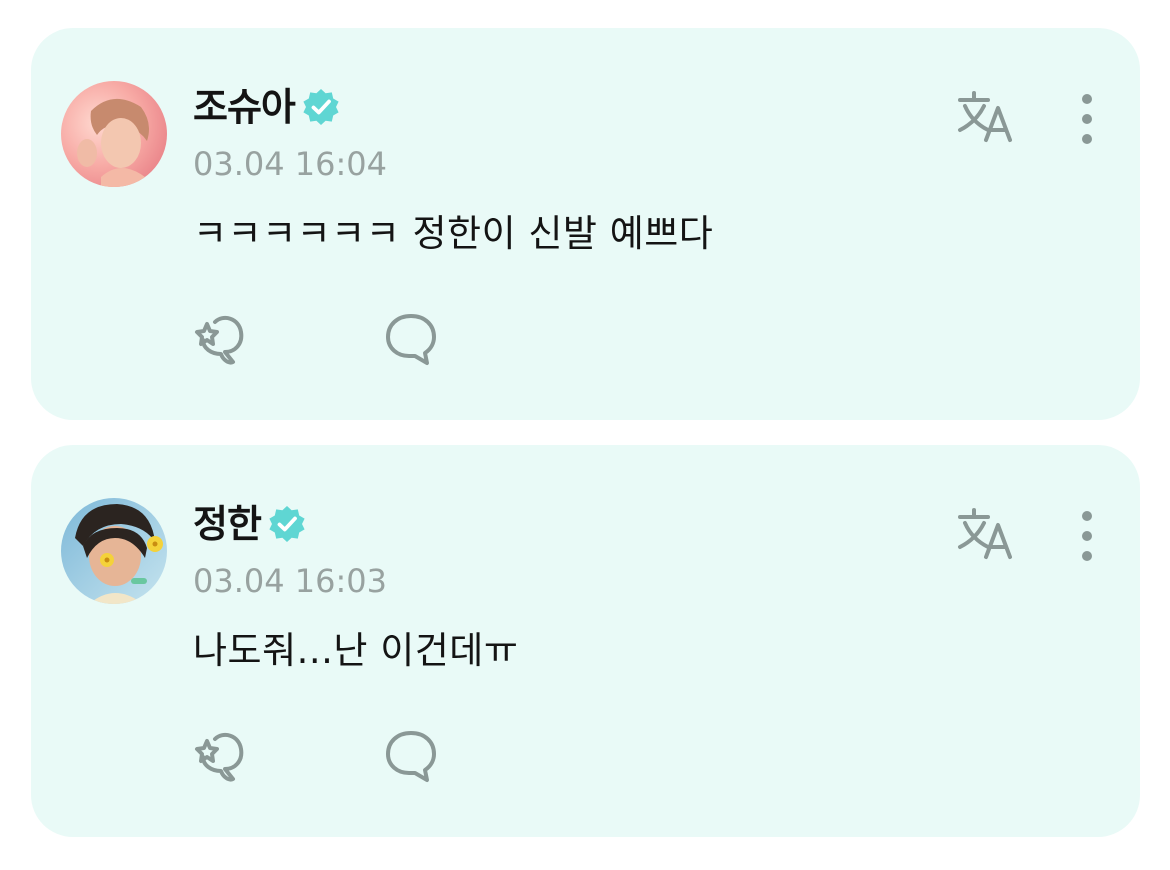 The height and width of the screenshot is (870, 1170). I want to click on timestamp: 03.04 16:03, so click(290, 581).